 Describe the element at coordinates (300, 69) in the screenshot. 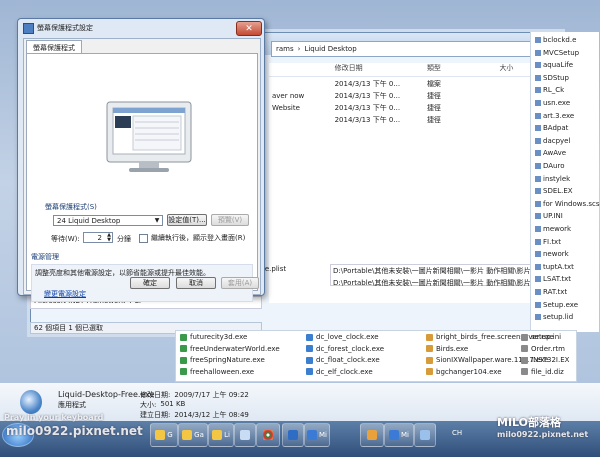

I see `column-name` at that location.